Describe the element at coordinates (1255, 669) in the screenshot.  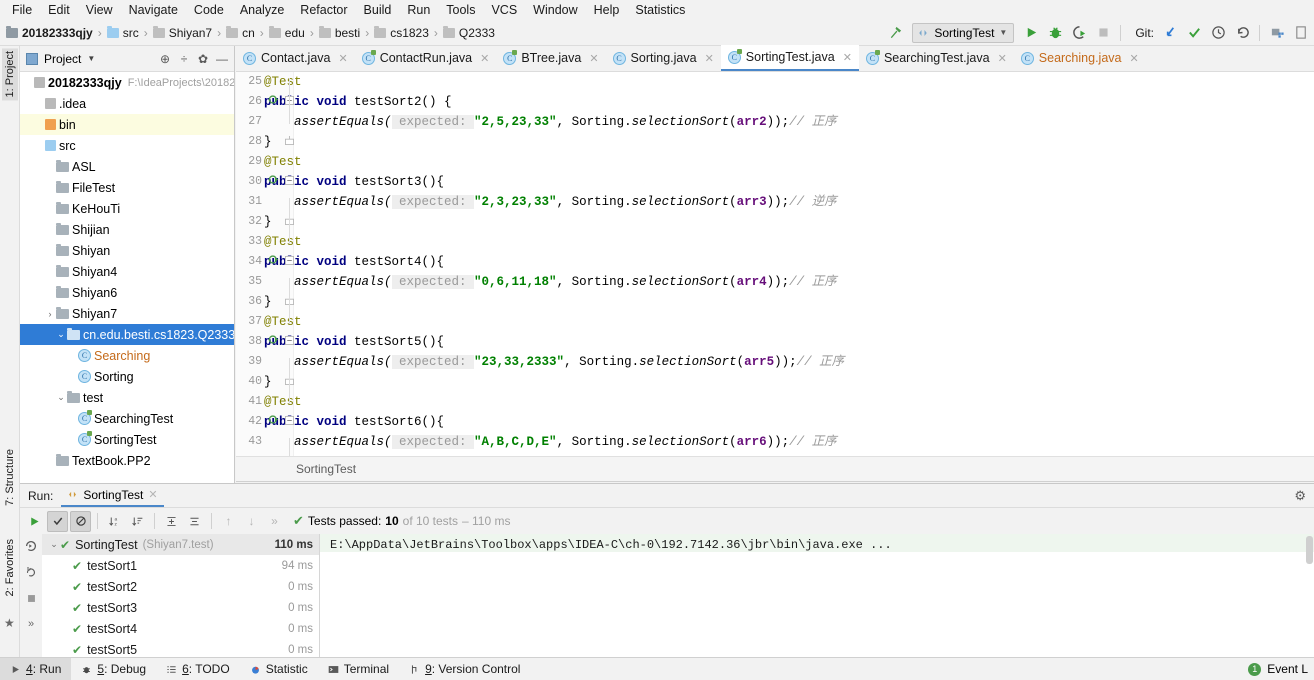
I see `event-log-badge: 1` at that location.